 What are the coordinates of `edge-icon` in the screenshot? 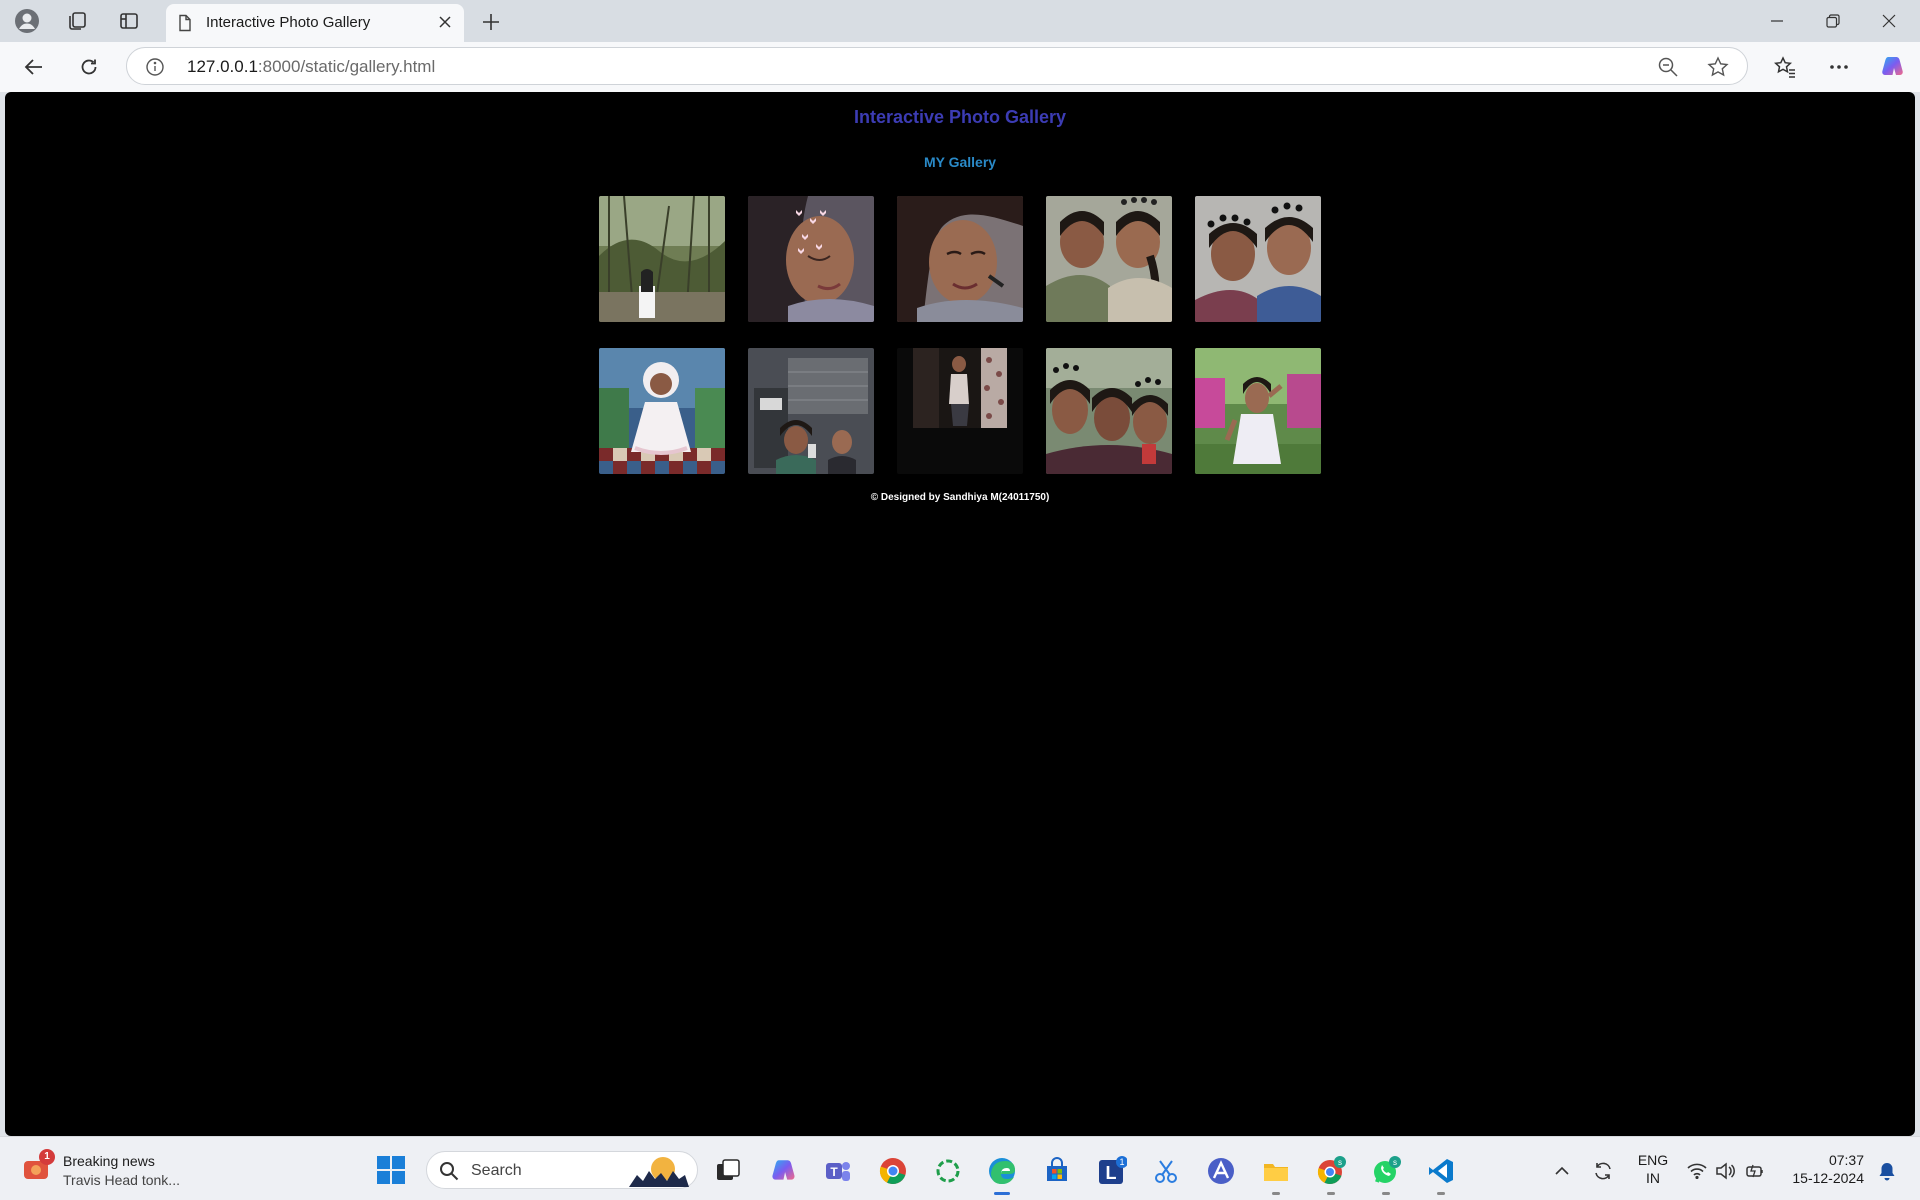 It's located at (1002, 1173).